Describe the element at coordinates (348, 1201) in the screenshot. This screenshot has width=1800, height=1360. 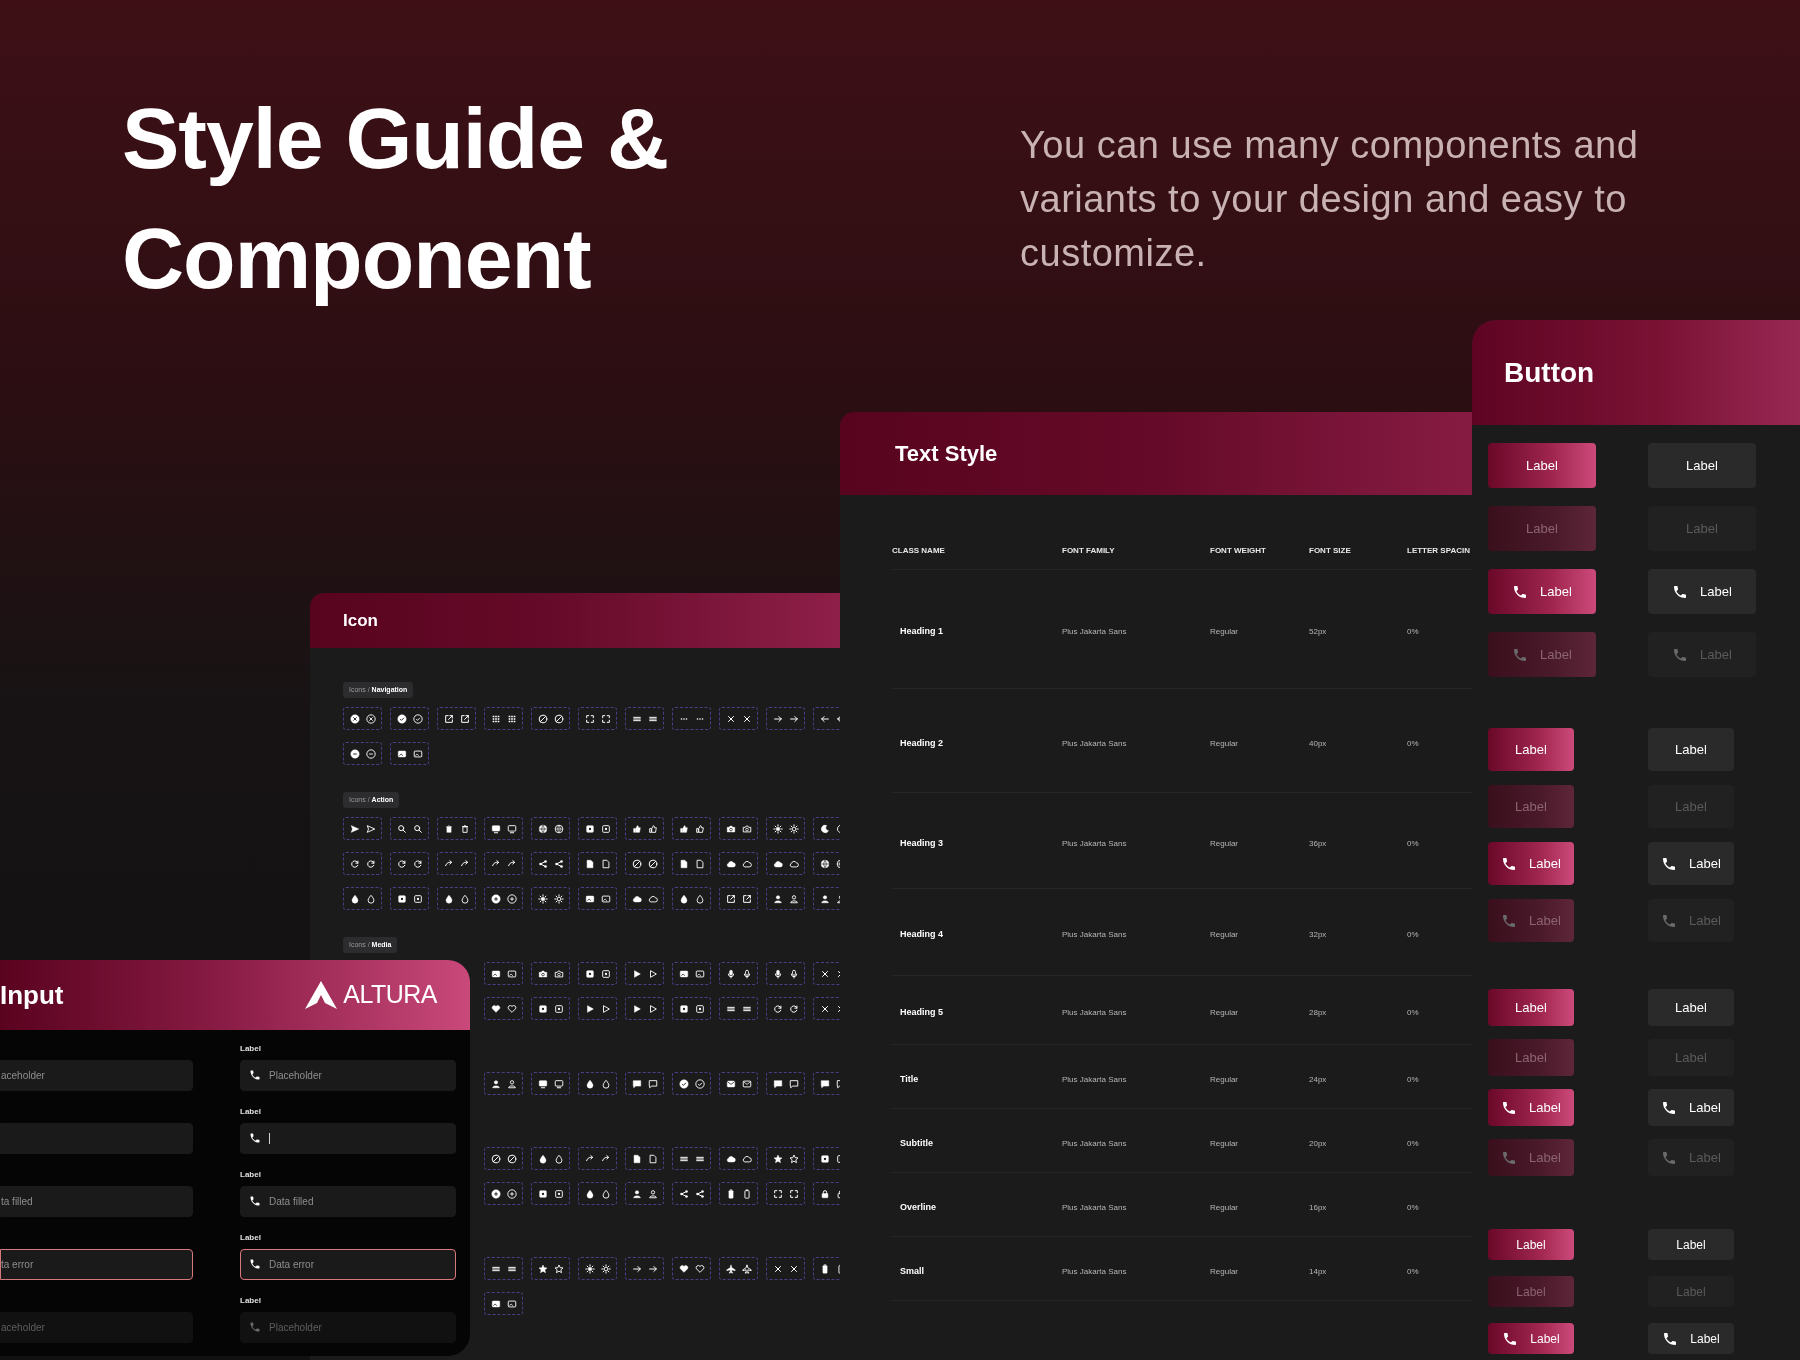
I see `input-field: Data filled` at that location.